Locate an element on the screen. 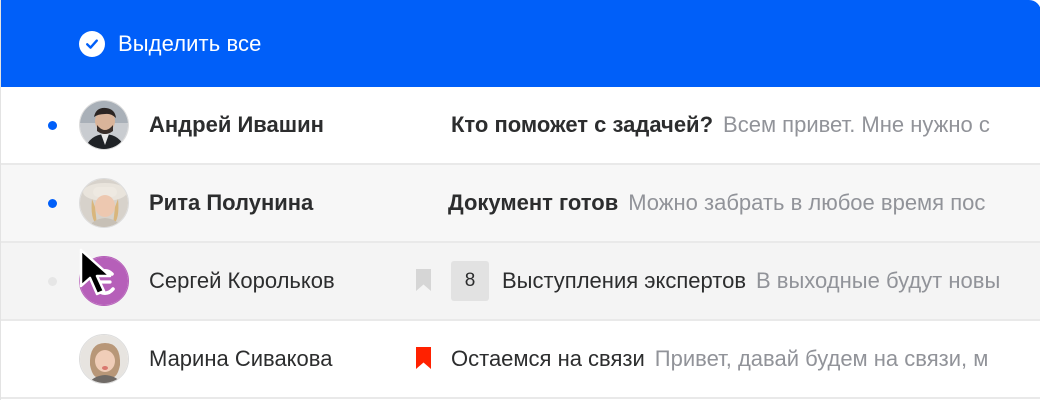 The width and height of the screenshot is (1040, 400). message-snippet: Привет, давай будем на связи, м is located at coordinates (821, 358).